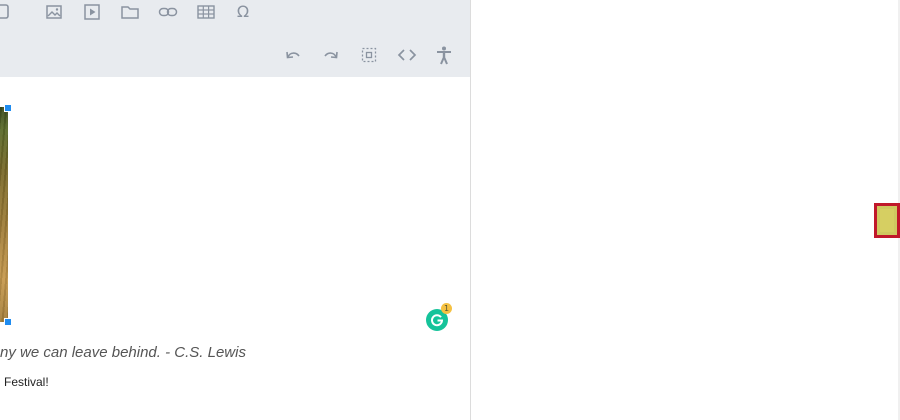  What do you see at coordinates (235, 38) in the screenshot?
I see `editor-toolbar: Ω` at bounding box center [235, 38].